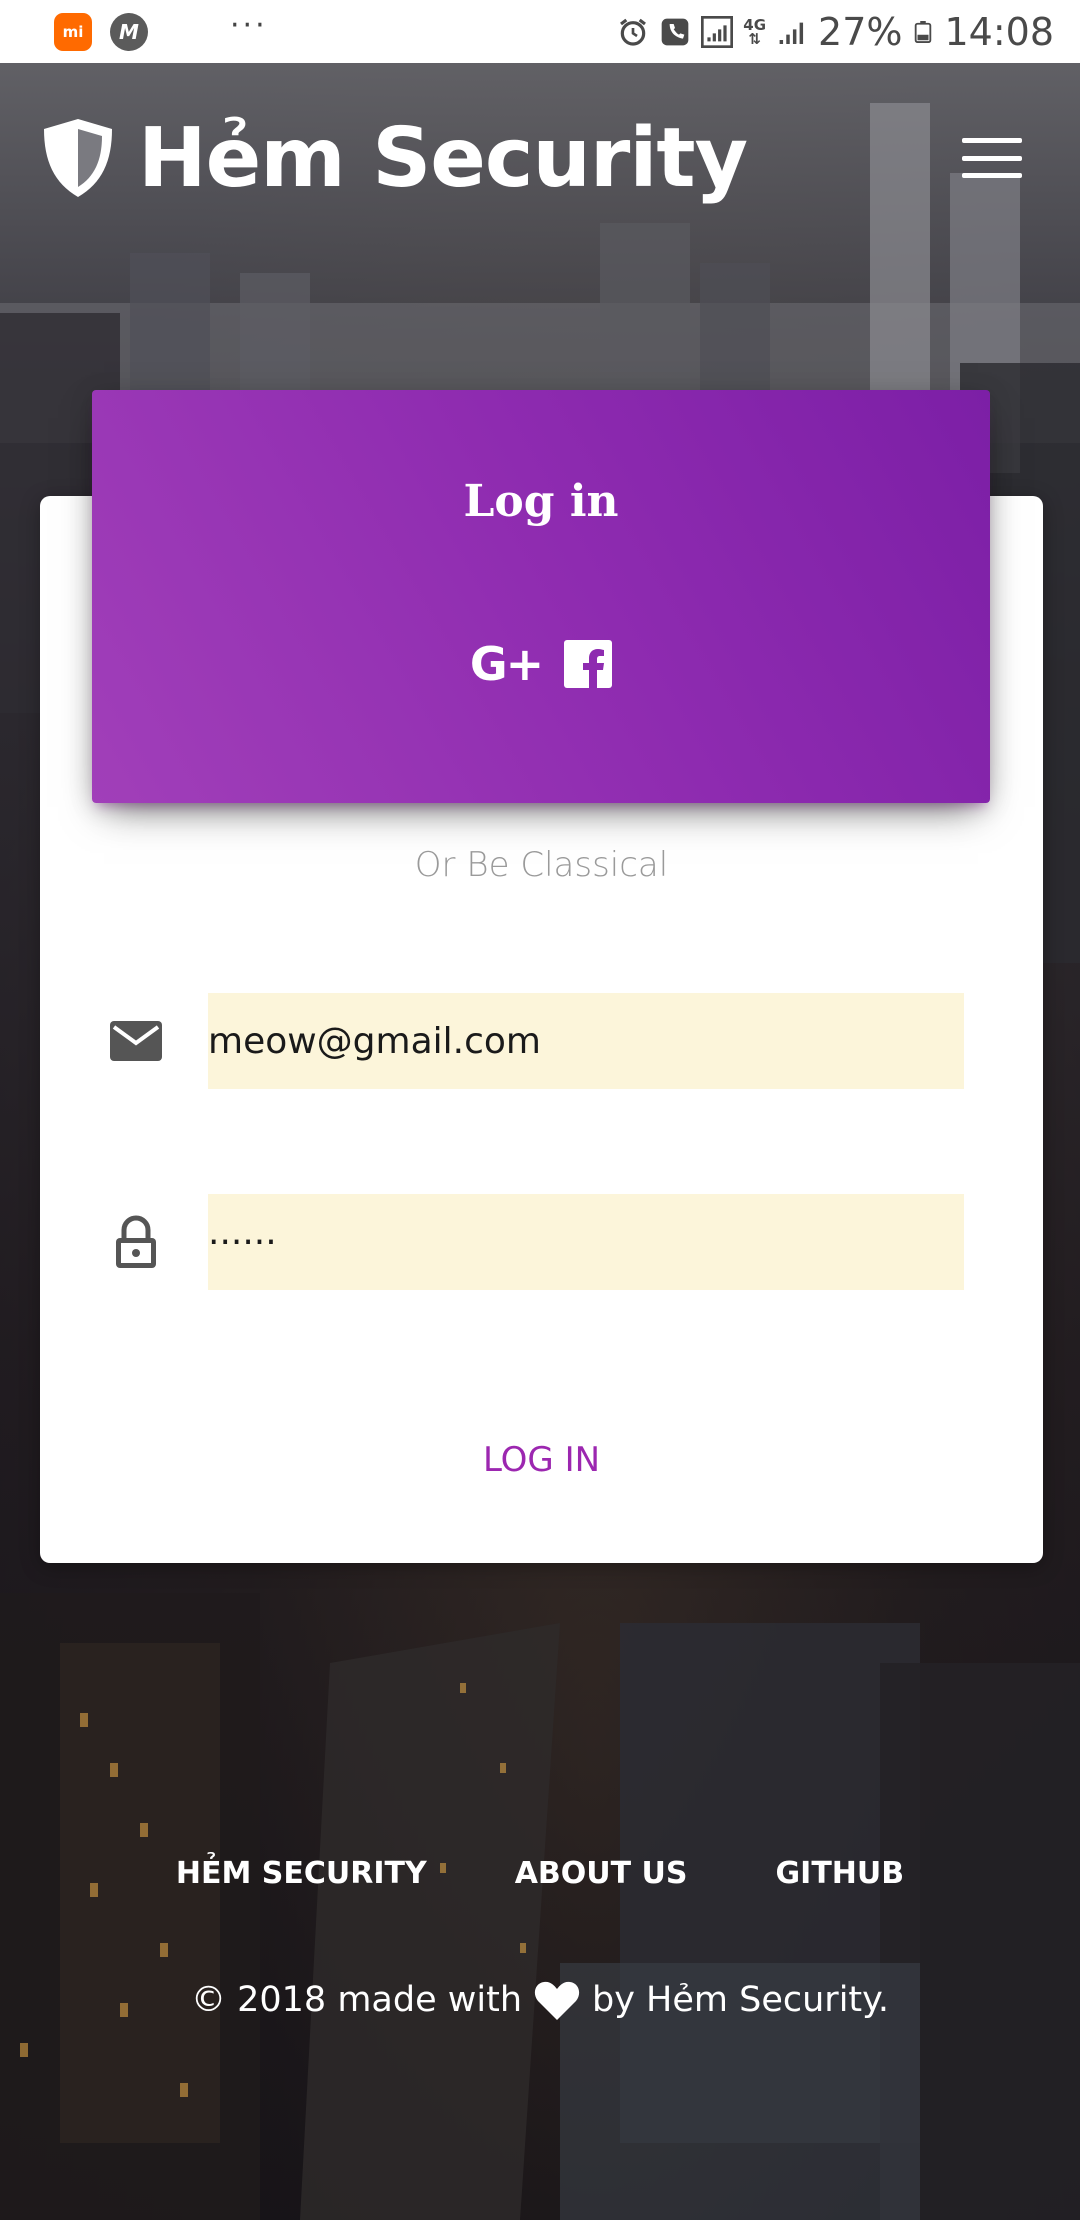 The image size is (1080, 2220). What do you see at coordinates (443, 158) in the screenshot?
I see `brand-title: Hẻm Security` at bounding box center [443, 158].